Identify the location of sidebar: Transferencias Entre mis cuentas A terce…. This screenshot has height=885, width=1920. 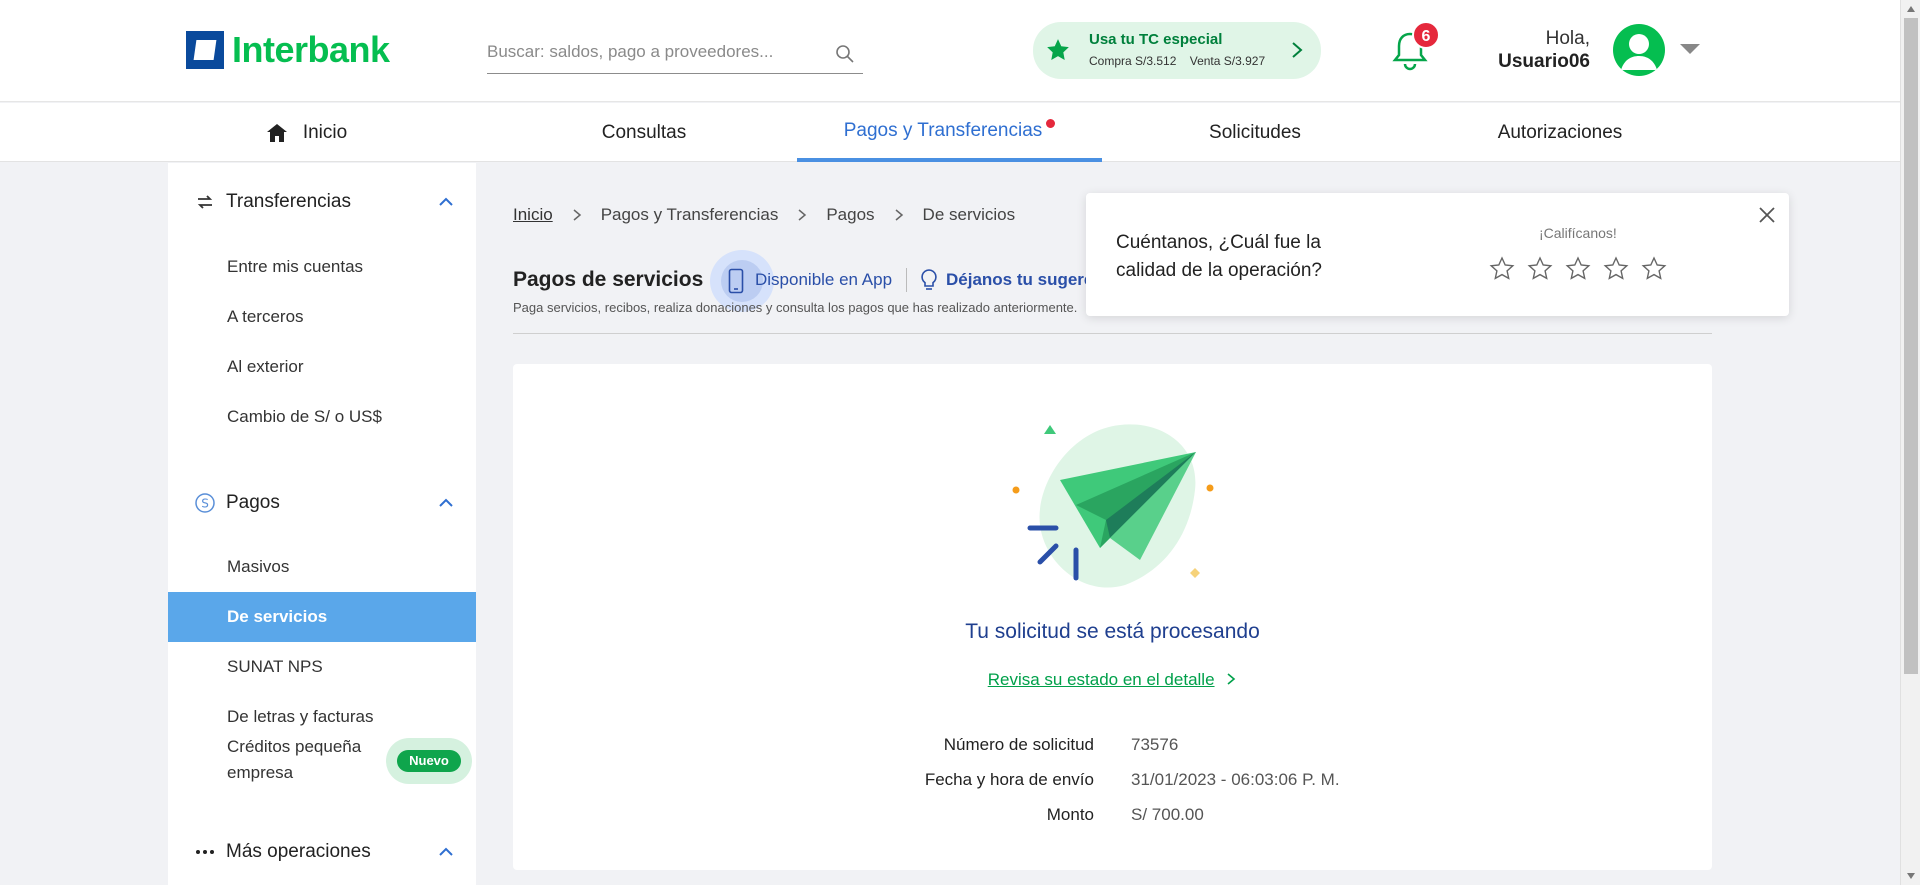
(322, 524).